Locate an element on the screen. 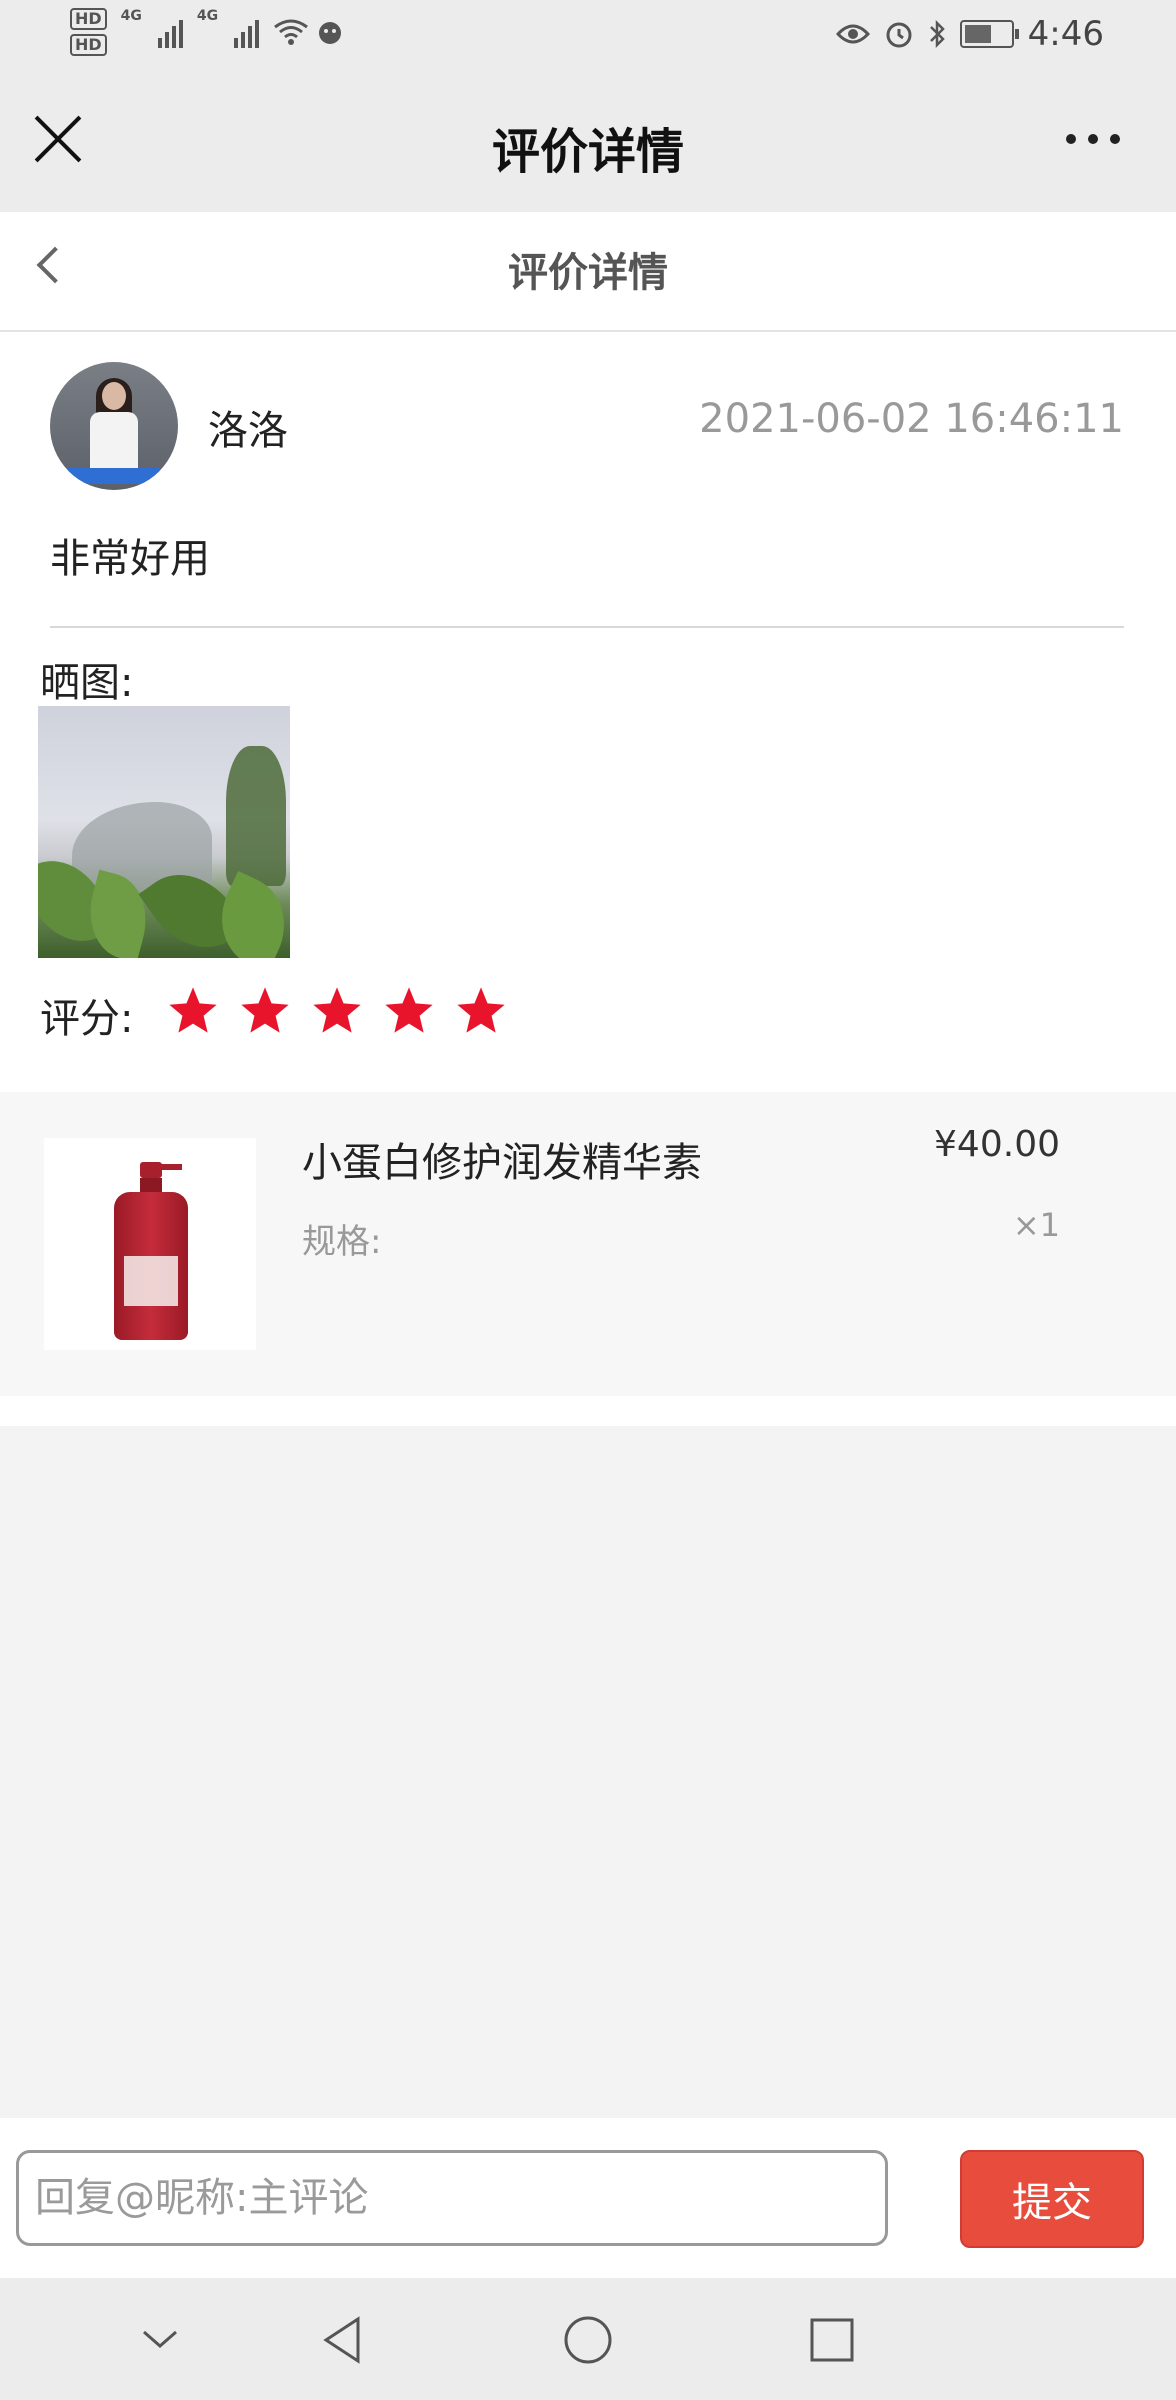  eye-icon is located at coordinates (852, 34).